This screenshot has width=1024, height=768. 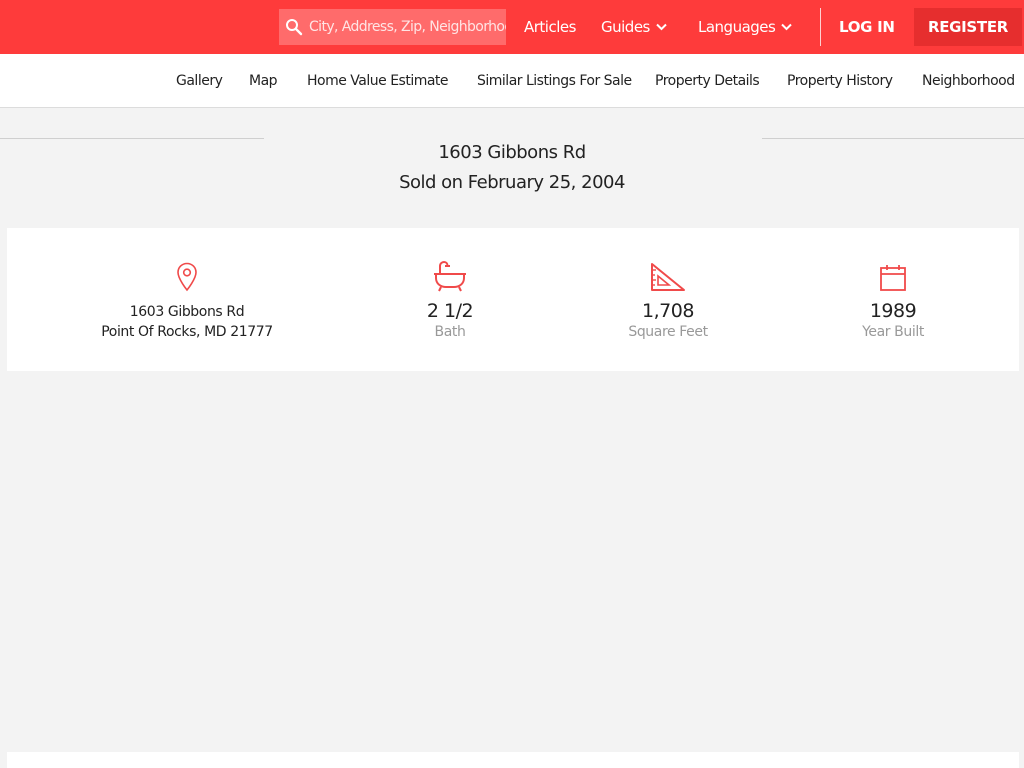 What do you see at coordinates (893, 311) in the screenshot?
I see `year-built-value: 1989` at bounding box center [893, 311].